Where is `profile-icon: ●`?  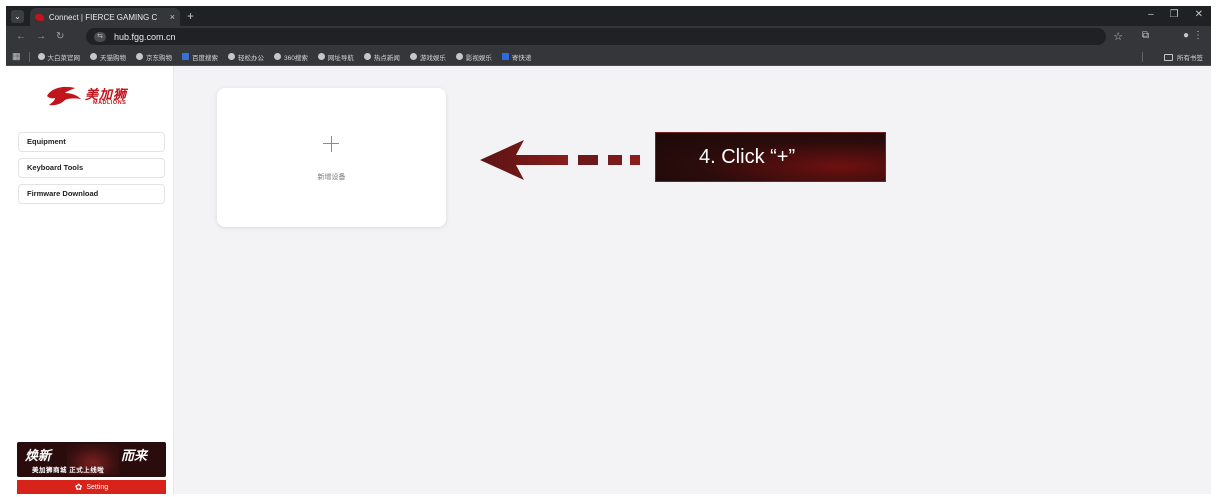
profile-icon: ● is located at coordinates (1186, 35).